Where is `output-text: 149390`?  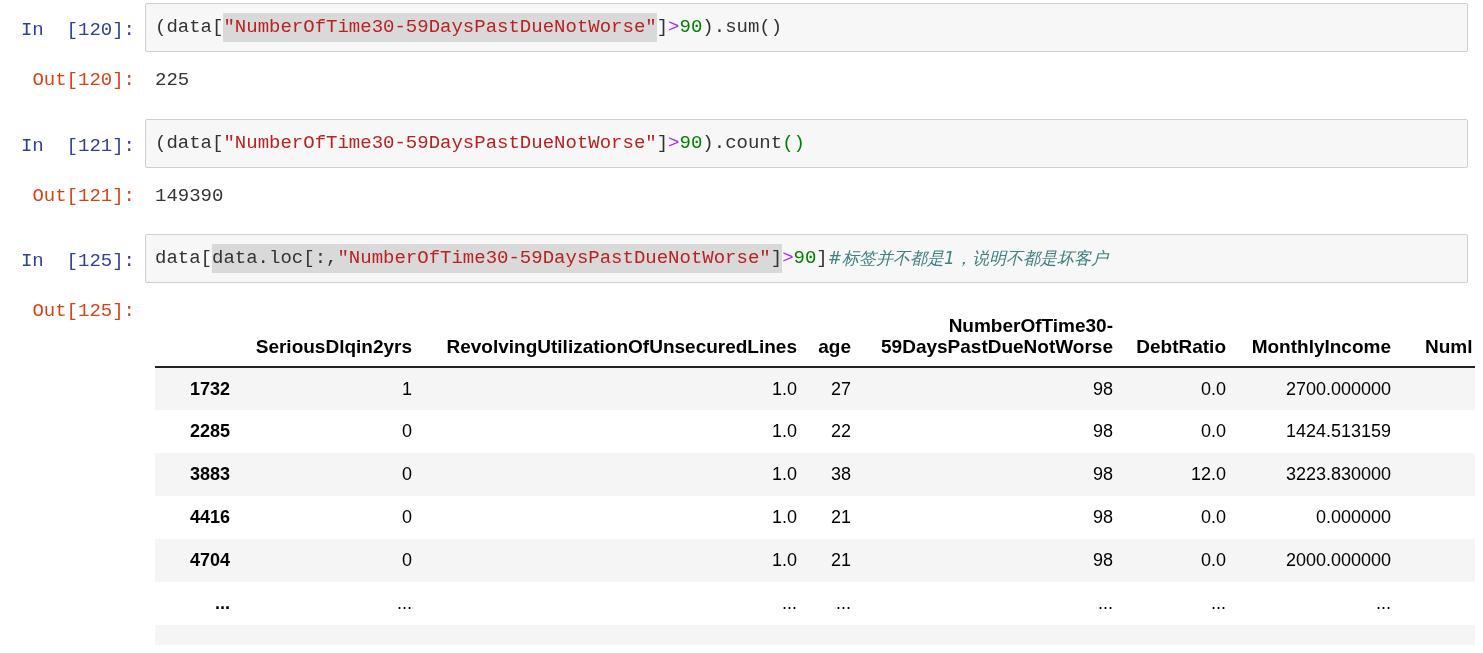 output-text: 149390 is located at coordinates (189, 196).